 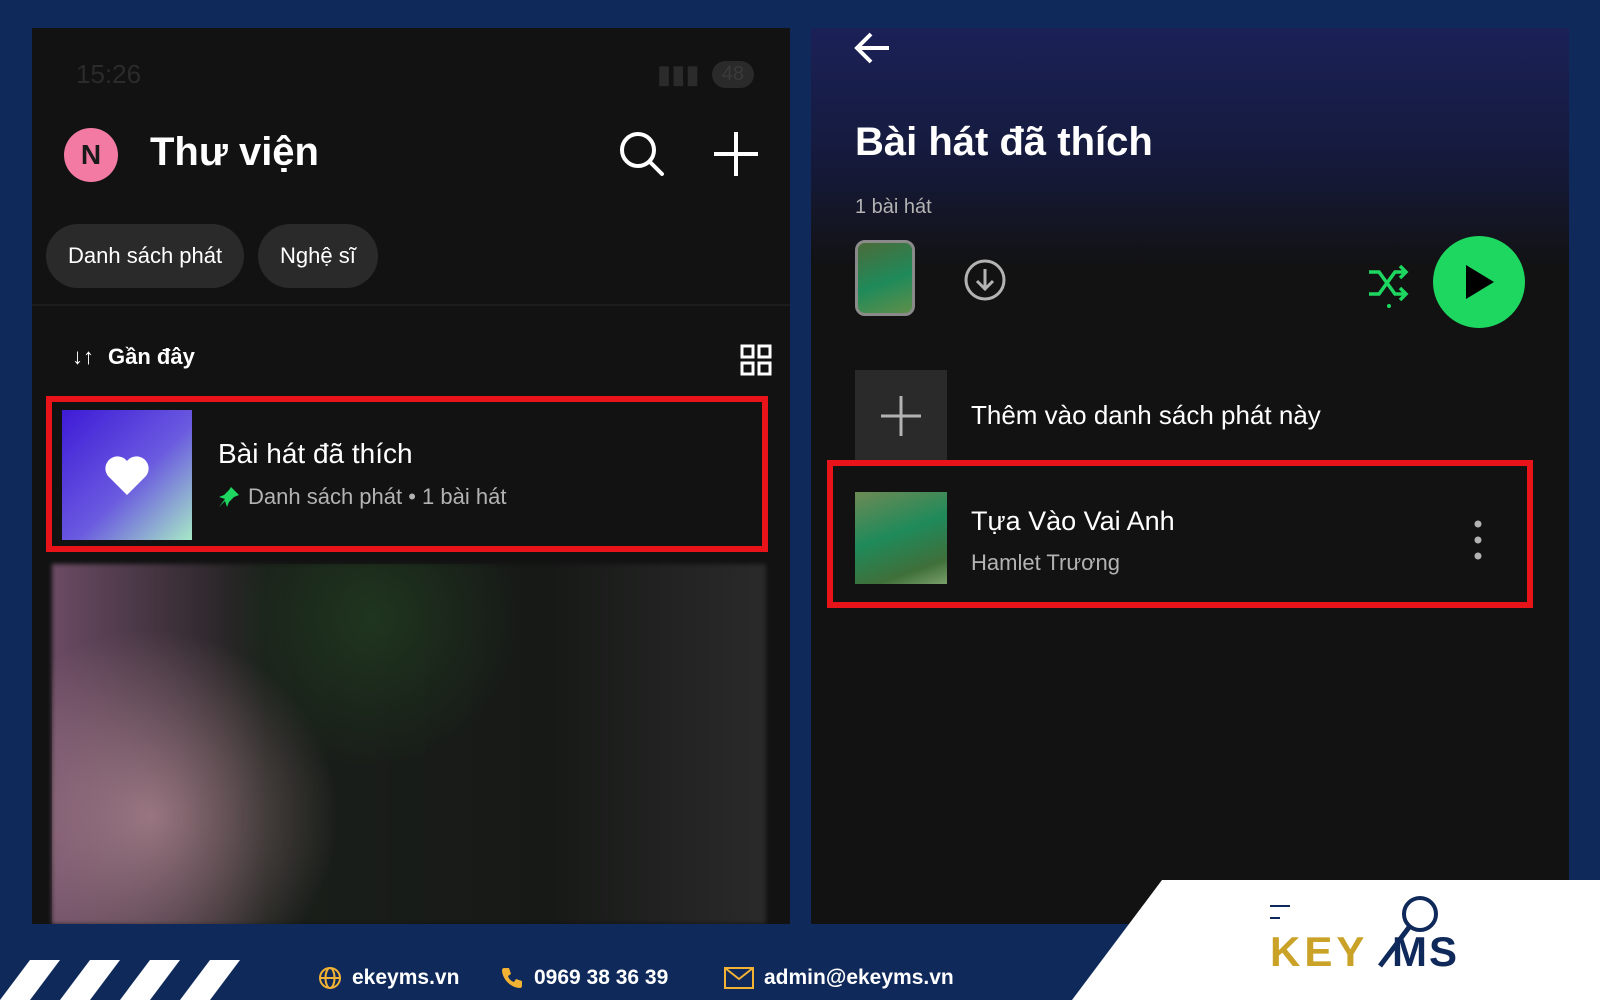 What do you see at coordinates (109, 73) in the screenshot?
I see `status-time: 15:26` at bounding box center [109, 73].